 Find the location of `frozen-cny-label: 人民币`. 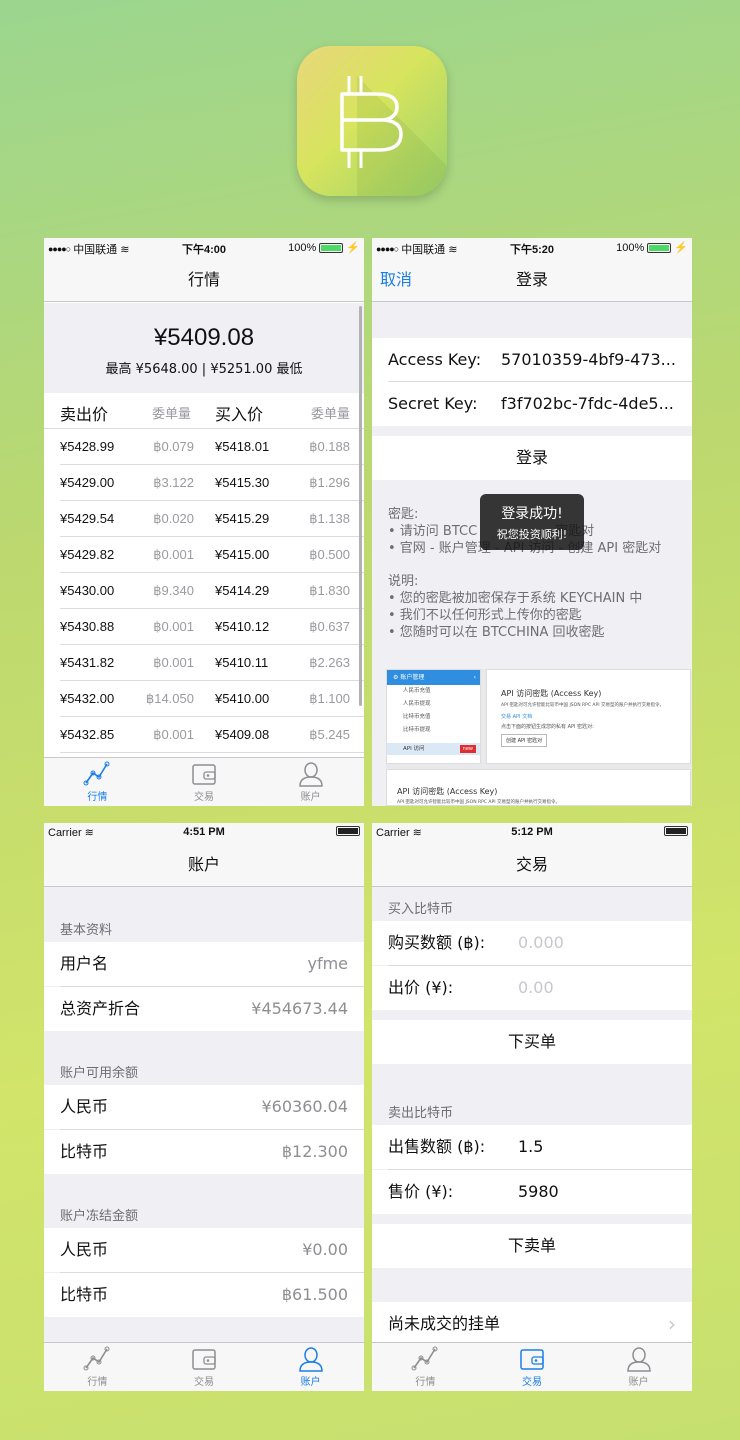

frozen-cny-label: 人民币 is located at coordinates (84, 1249).